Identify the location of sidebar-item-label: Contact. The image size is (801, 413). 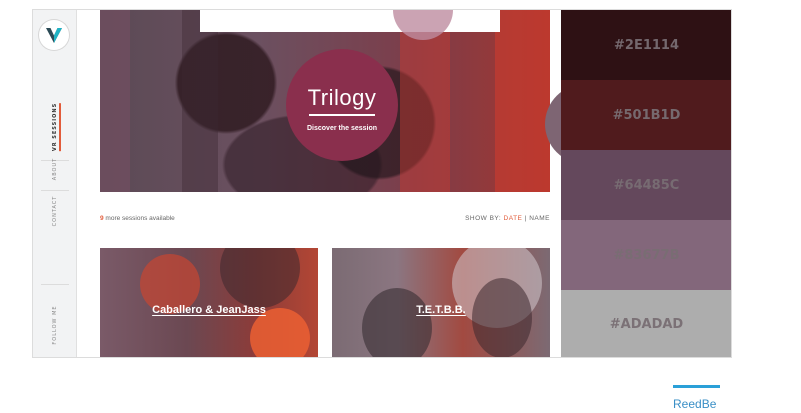
(54, 211).